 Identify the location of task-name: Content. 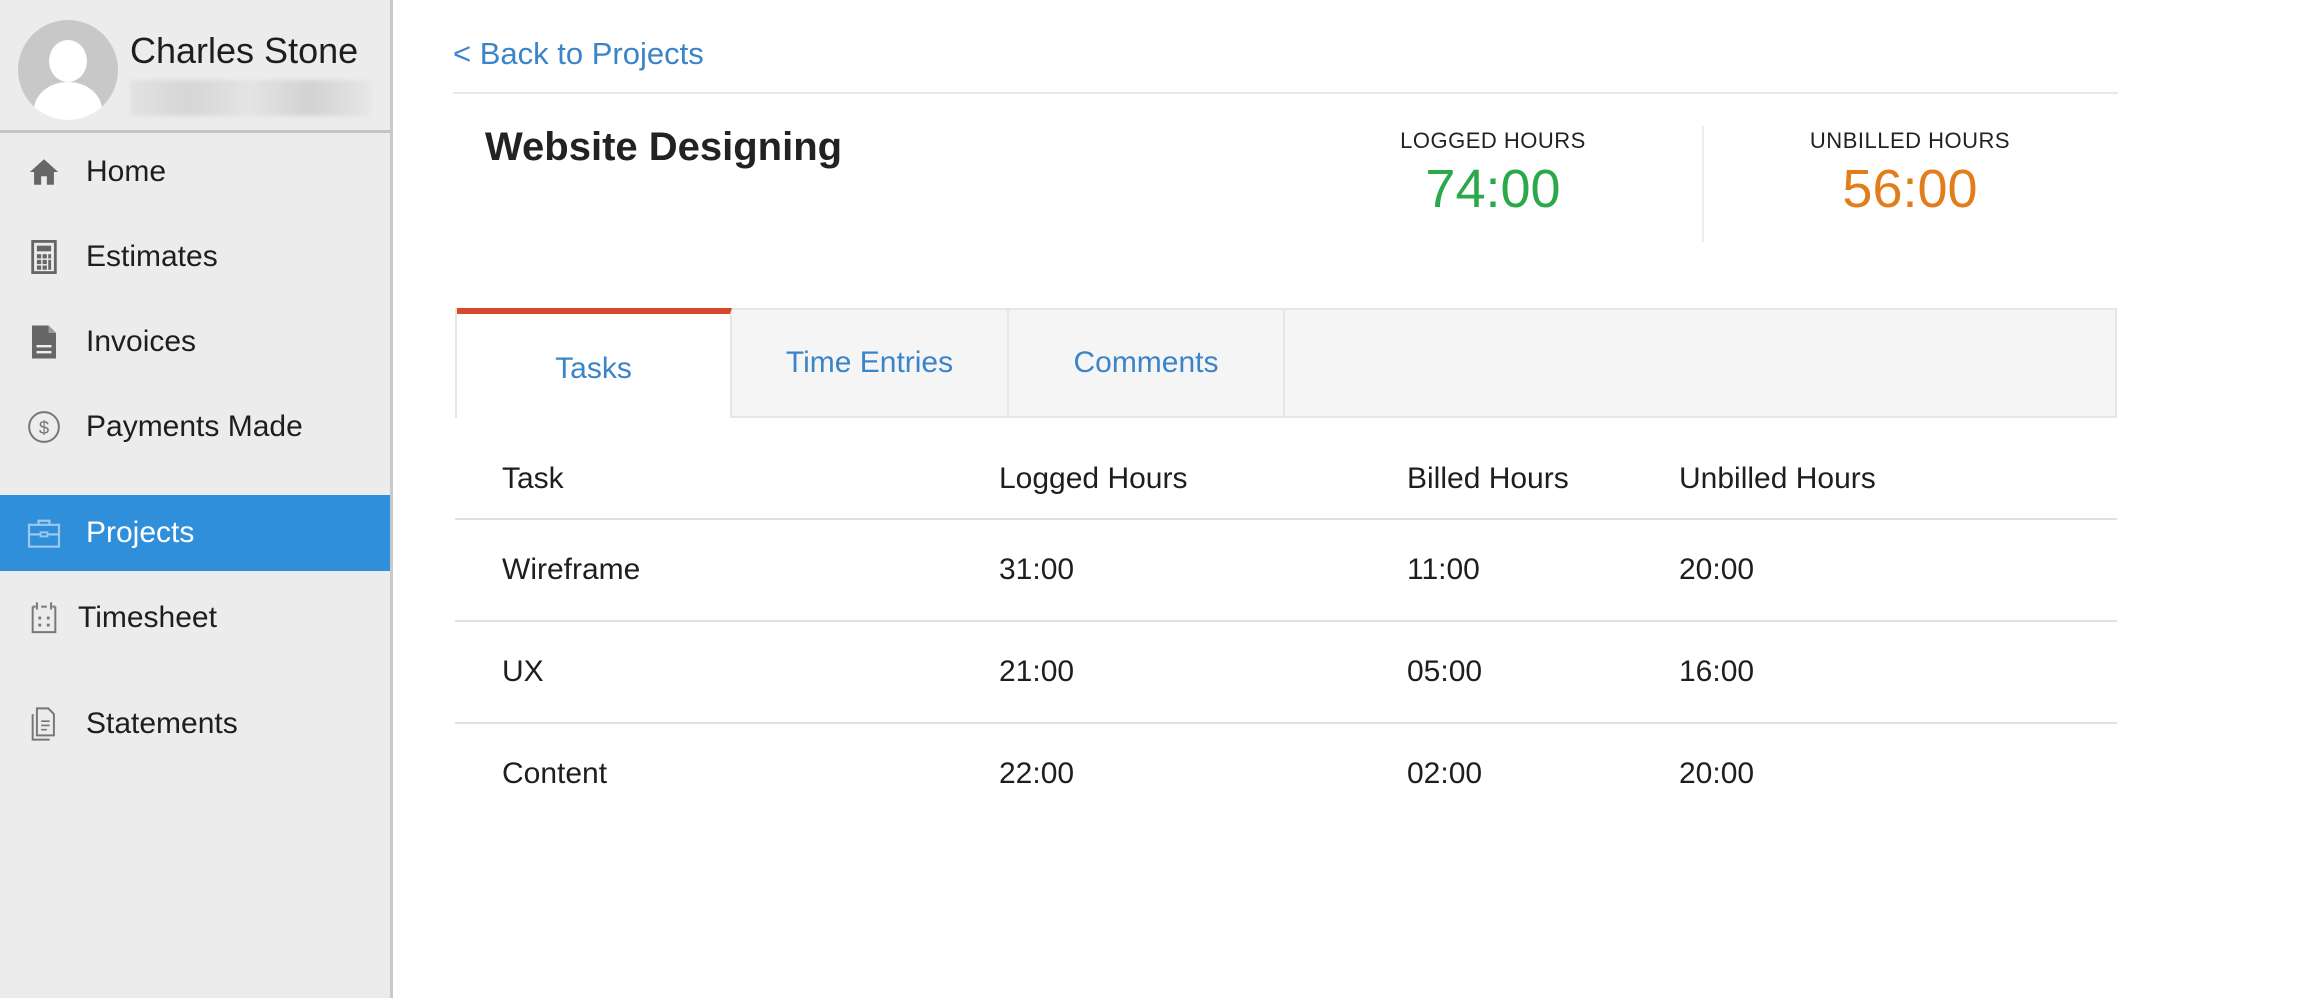
(555, 773).